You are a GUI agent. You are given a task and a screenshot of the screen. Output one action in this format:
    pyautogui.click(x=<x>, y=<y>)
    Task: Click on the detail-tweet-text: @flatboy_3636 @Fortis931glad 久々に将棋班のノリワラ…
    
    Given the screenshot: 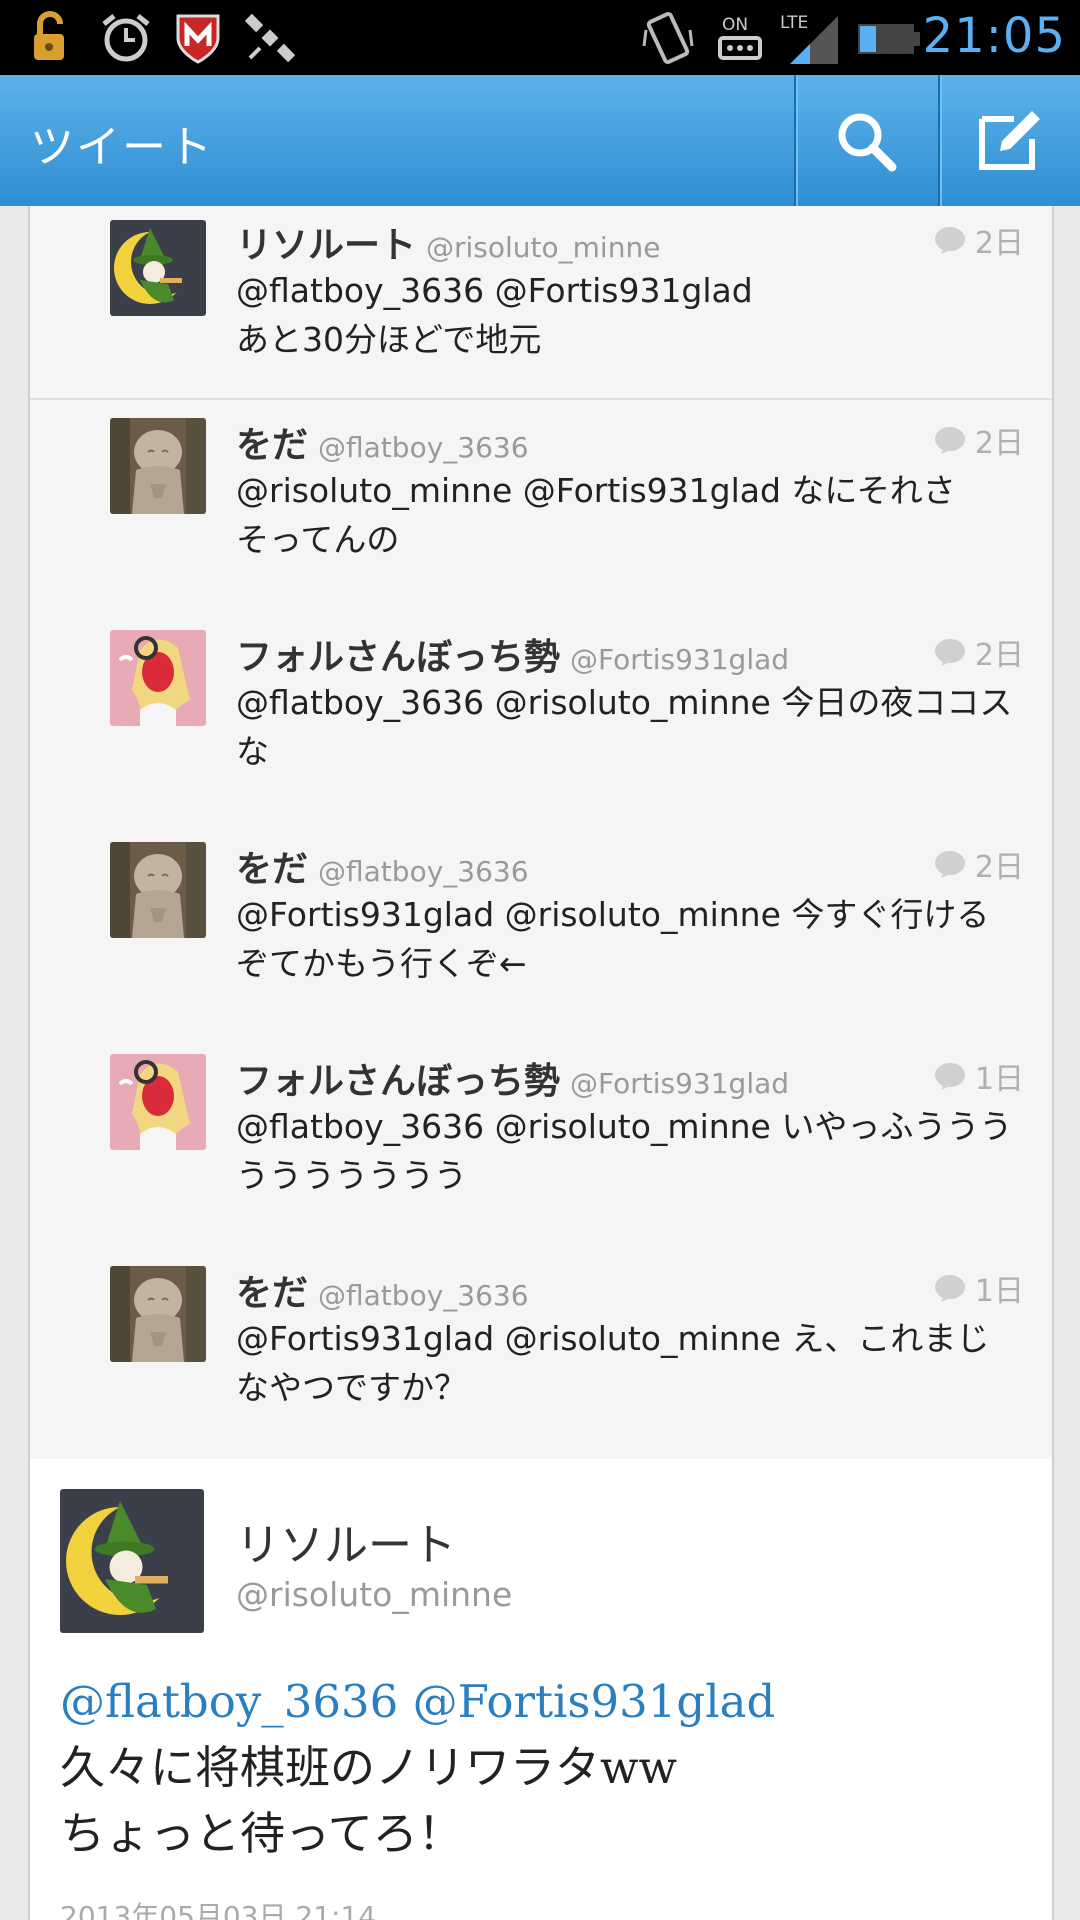 What is the action you would take?
    pyautogui.click(x=418, y=1767)
    